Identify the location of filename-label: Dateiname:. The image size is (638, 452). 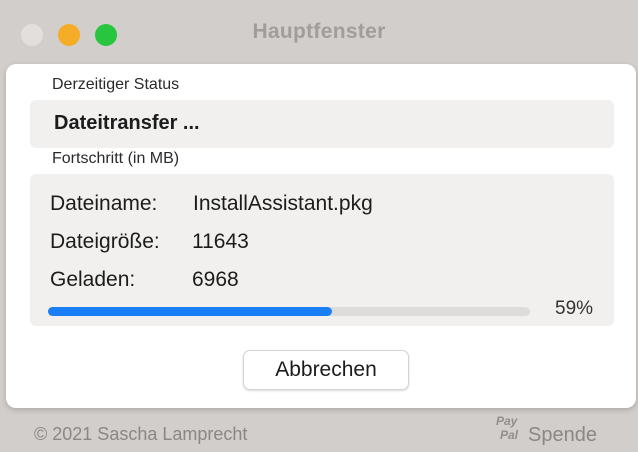
(104, 203).